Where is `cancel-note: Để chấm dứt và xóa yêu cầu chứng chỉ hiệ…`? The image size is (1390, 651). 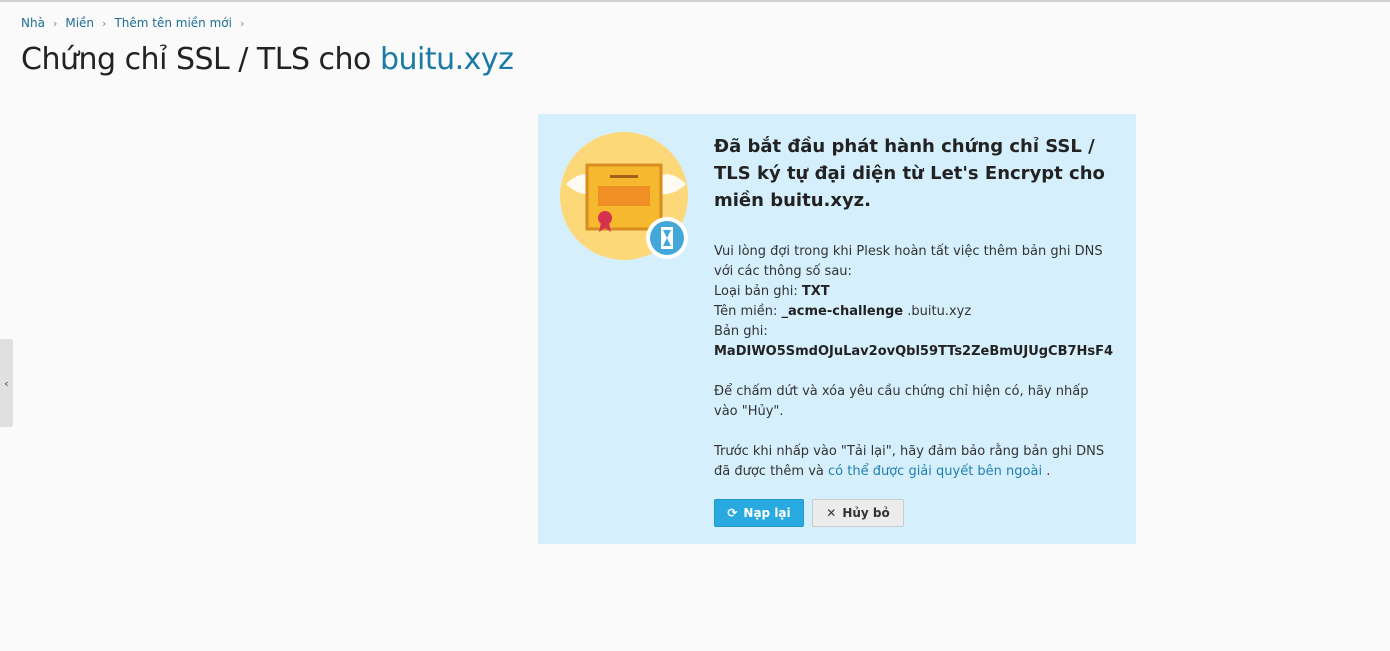
cancel-note: Để chấm dứt và xóa yêu cầu chứng chỉ hiệ… is located at coordinates (901, 401).